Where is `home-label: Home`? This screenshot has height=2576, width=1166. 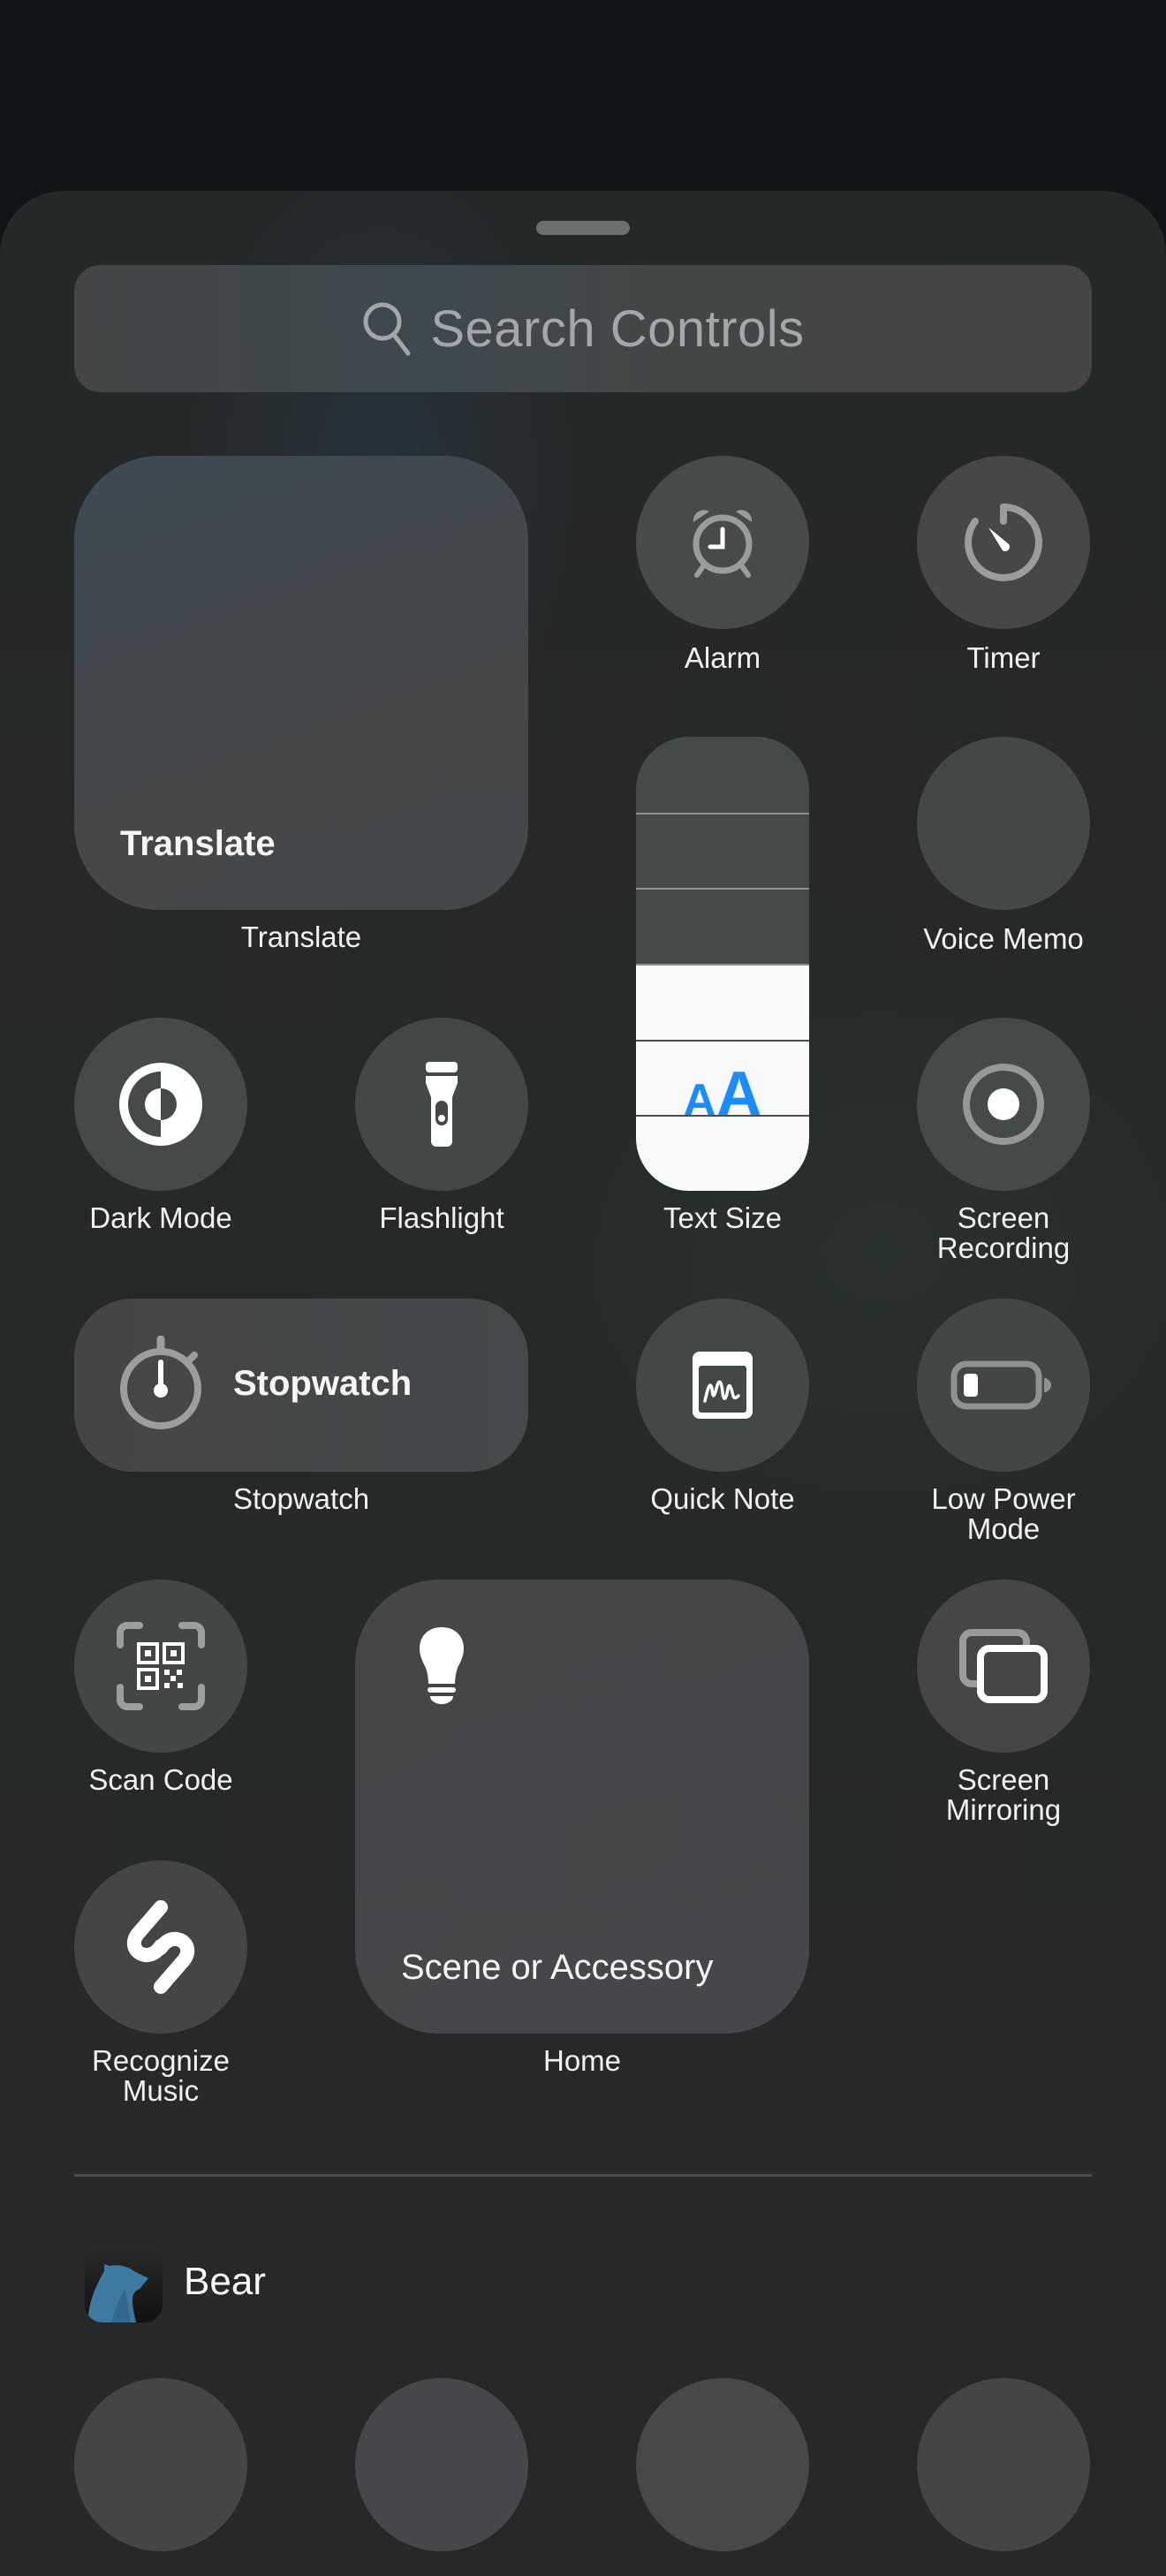
home-label: Home is located at coordinates (582, 2060).